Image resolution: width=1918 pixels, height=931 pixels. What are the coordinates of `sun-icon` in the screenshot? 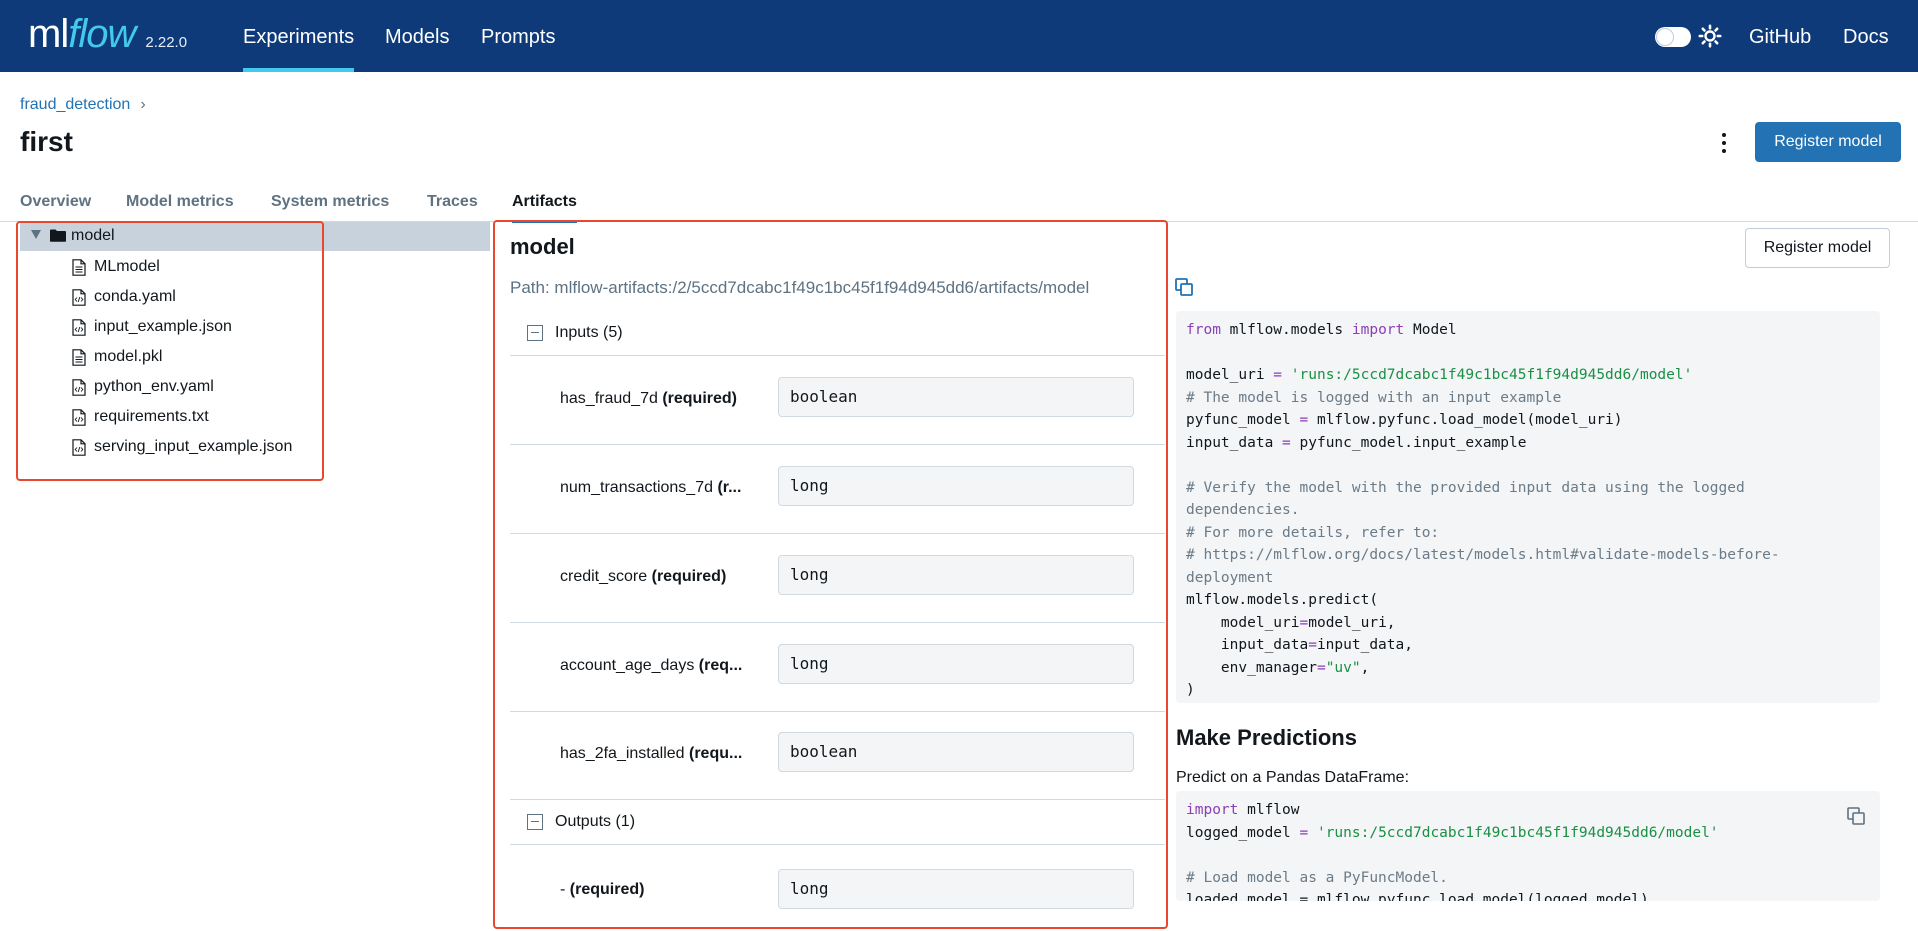 It's located at (1710, 36).